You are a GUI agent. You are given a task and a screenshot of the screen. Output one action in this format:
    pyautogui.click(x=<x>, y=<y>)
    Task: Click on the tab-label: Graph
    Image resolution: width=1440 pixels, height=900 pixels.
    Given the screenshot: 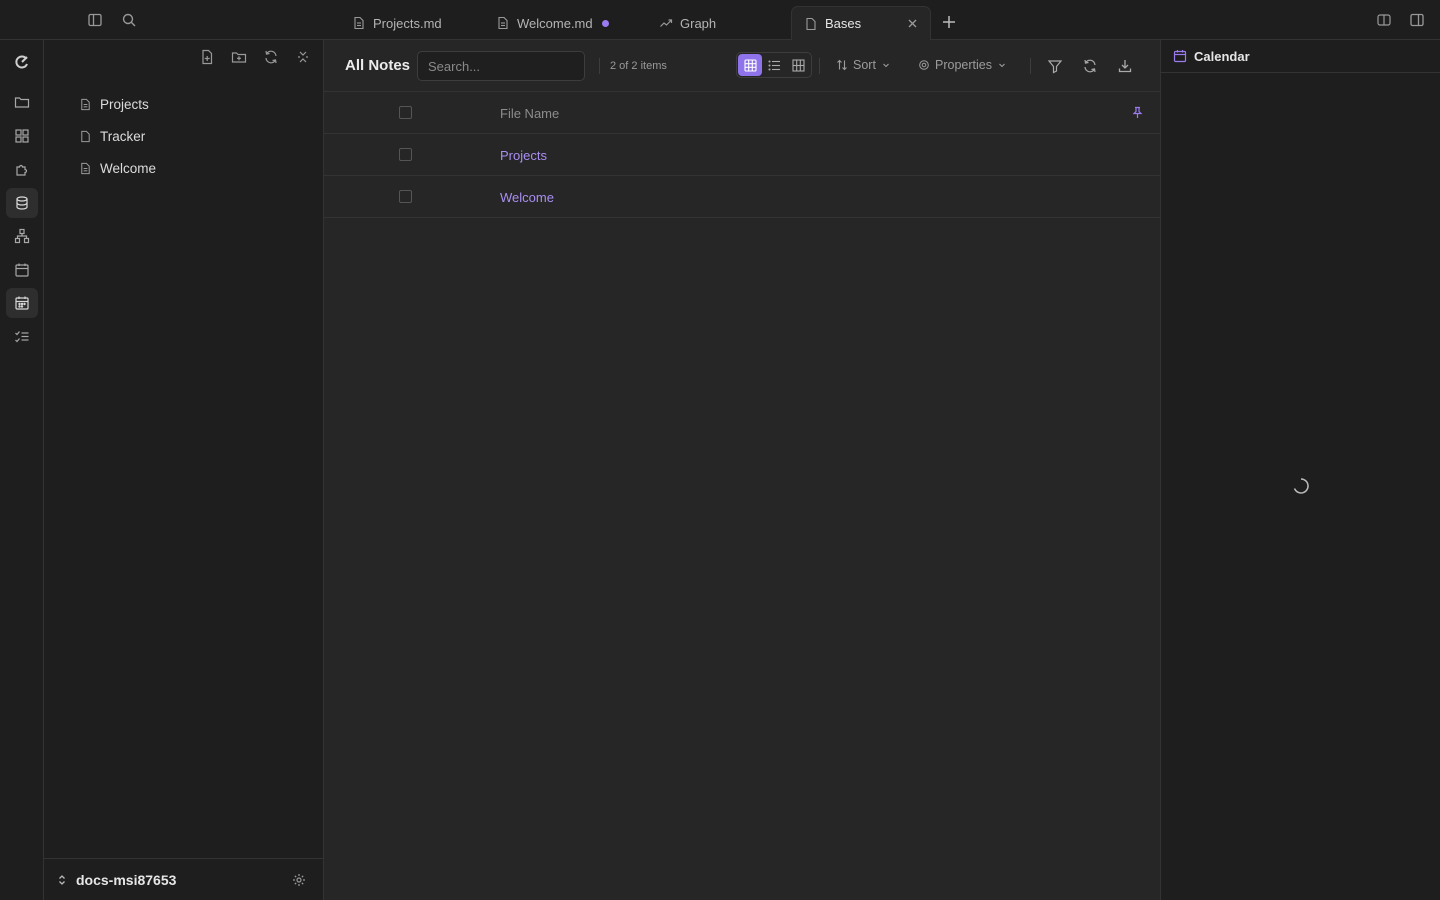 What is the action you would take?
    pyautogui.click(x=698, y=23)
    